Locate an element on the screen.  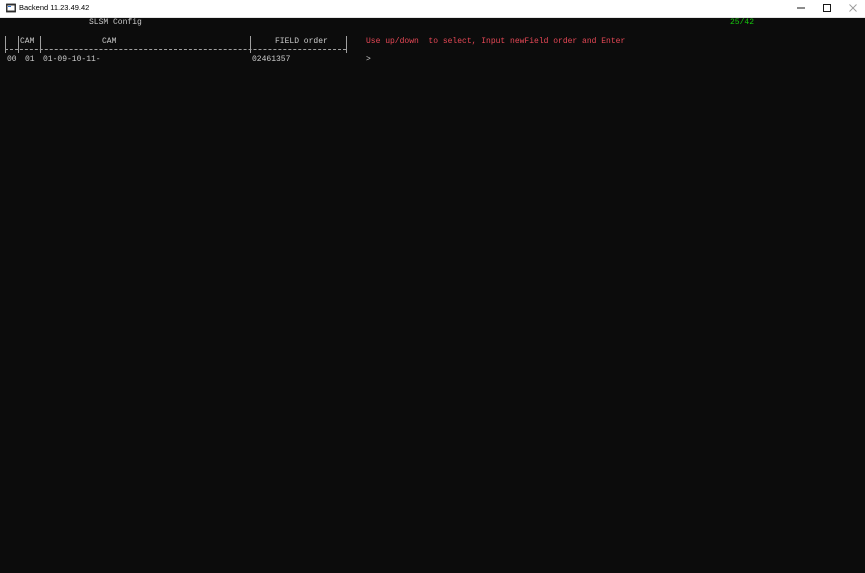
window-title: Backend 11.23.49.42 is located at coordinates (54, 7).